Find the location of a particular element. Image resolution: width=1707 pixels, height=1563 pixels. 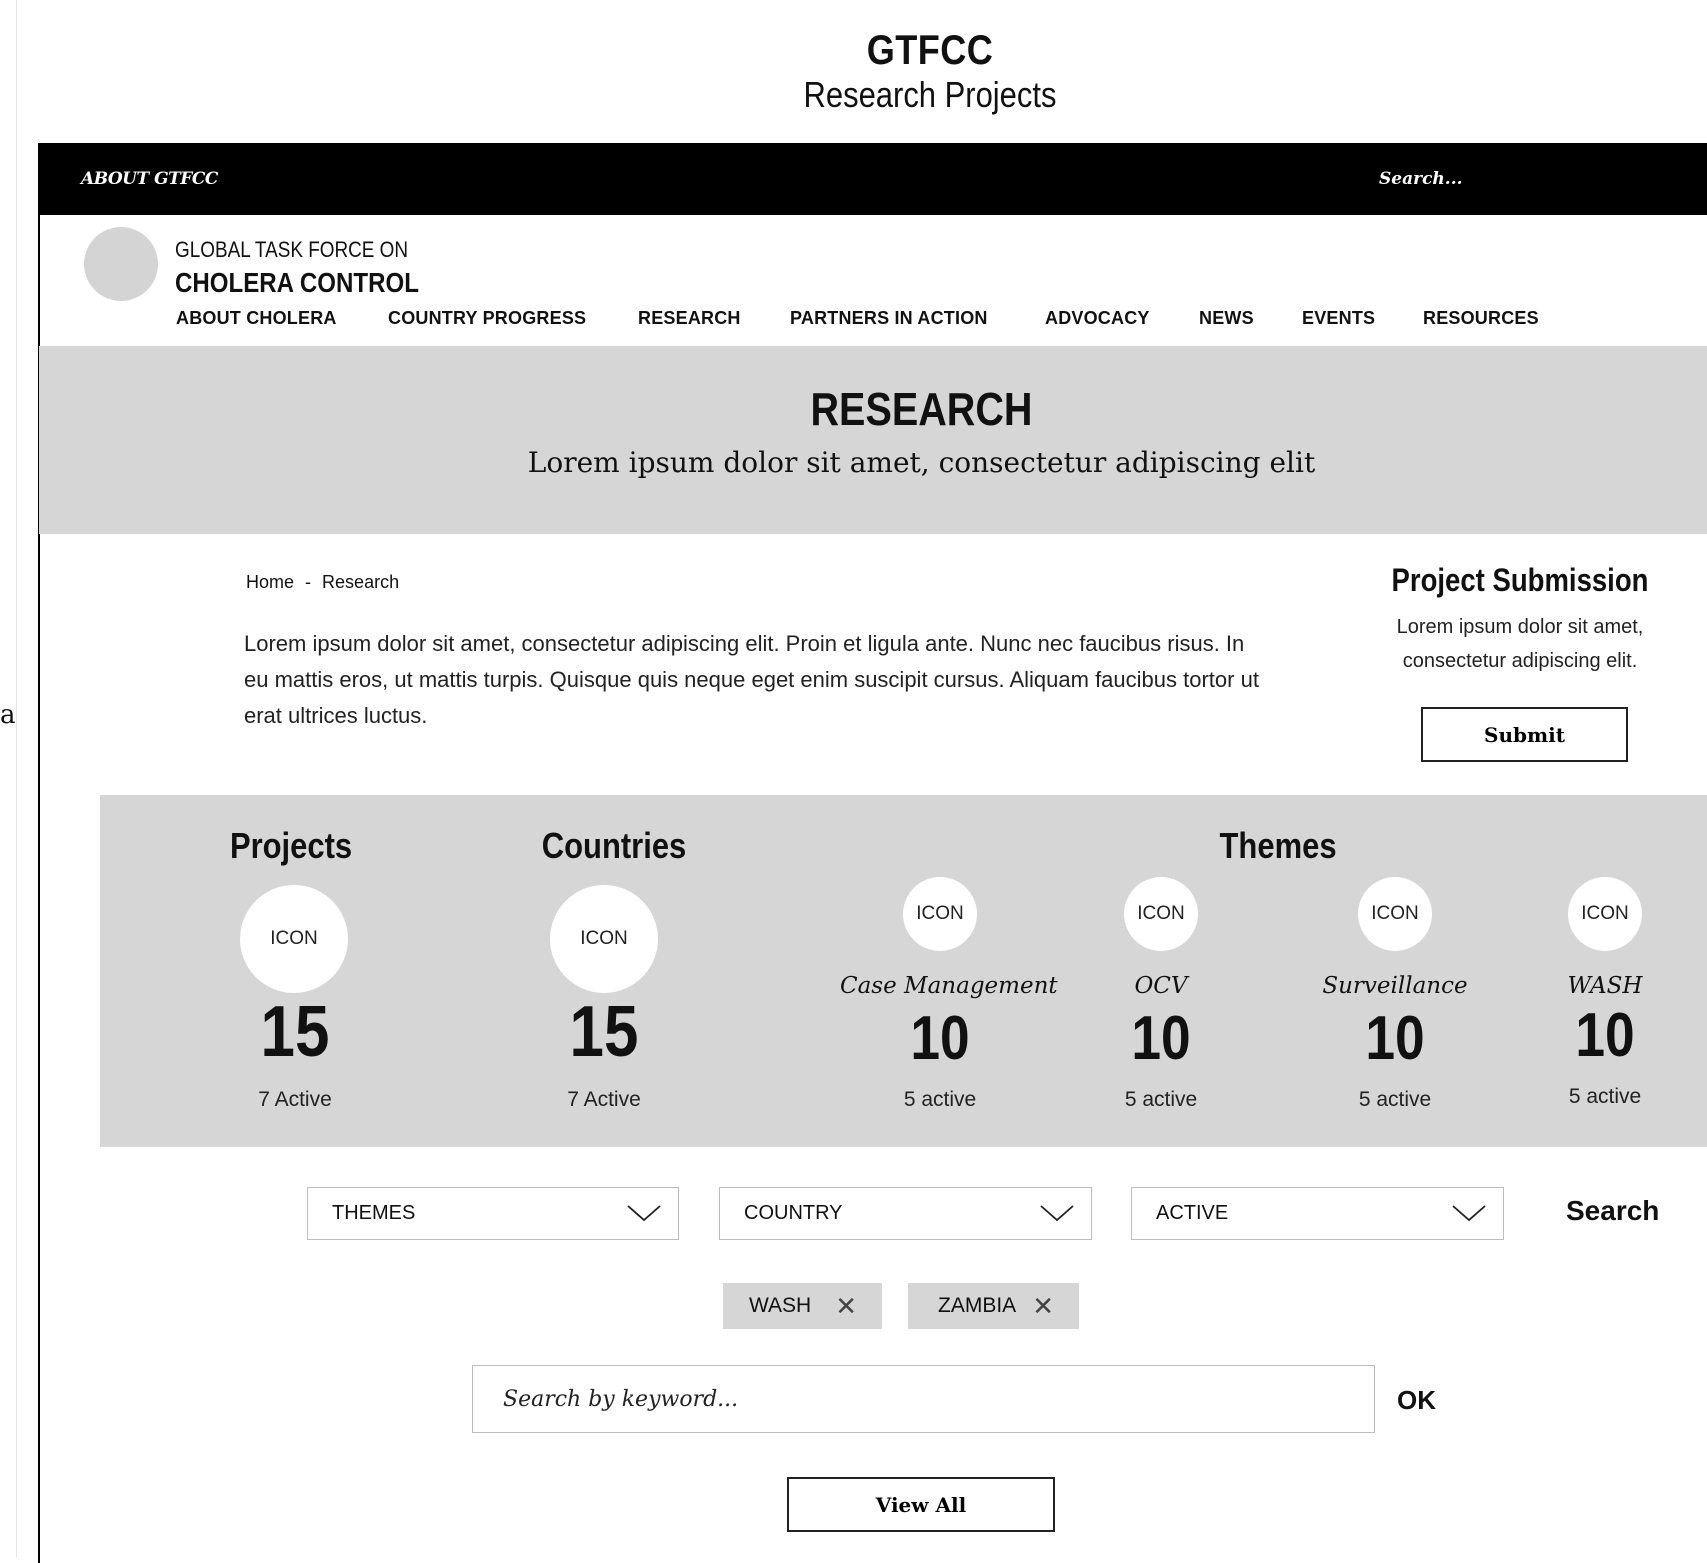

theme-surveillance-icon: ICON is located at coordinates (1395, 914).